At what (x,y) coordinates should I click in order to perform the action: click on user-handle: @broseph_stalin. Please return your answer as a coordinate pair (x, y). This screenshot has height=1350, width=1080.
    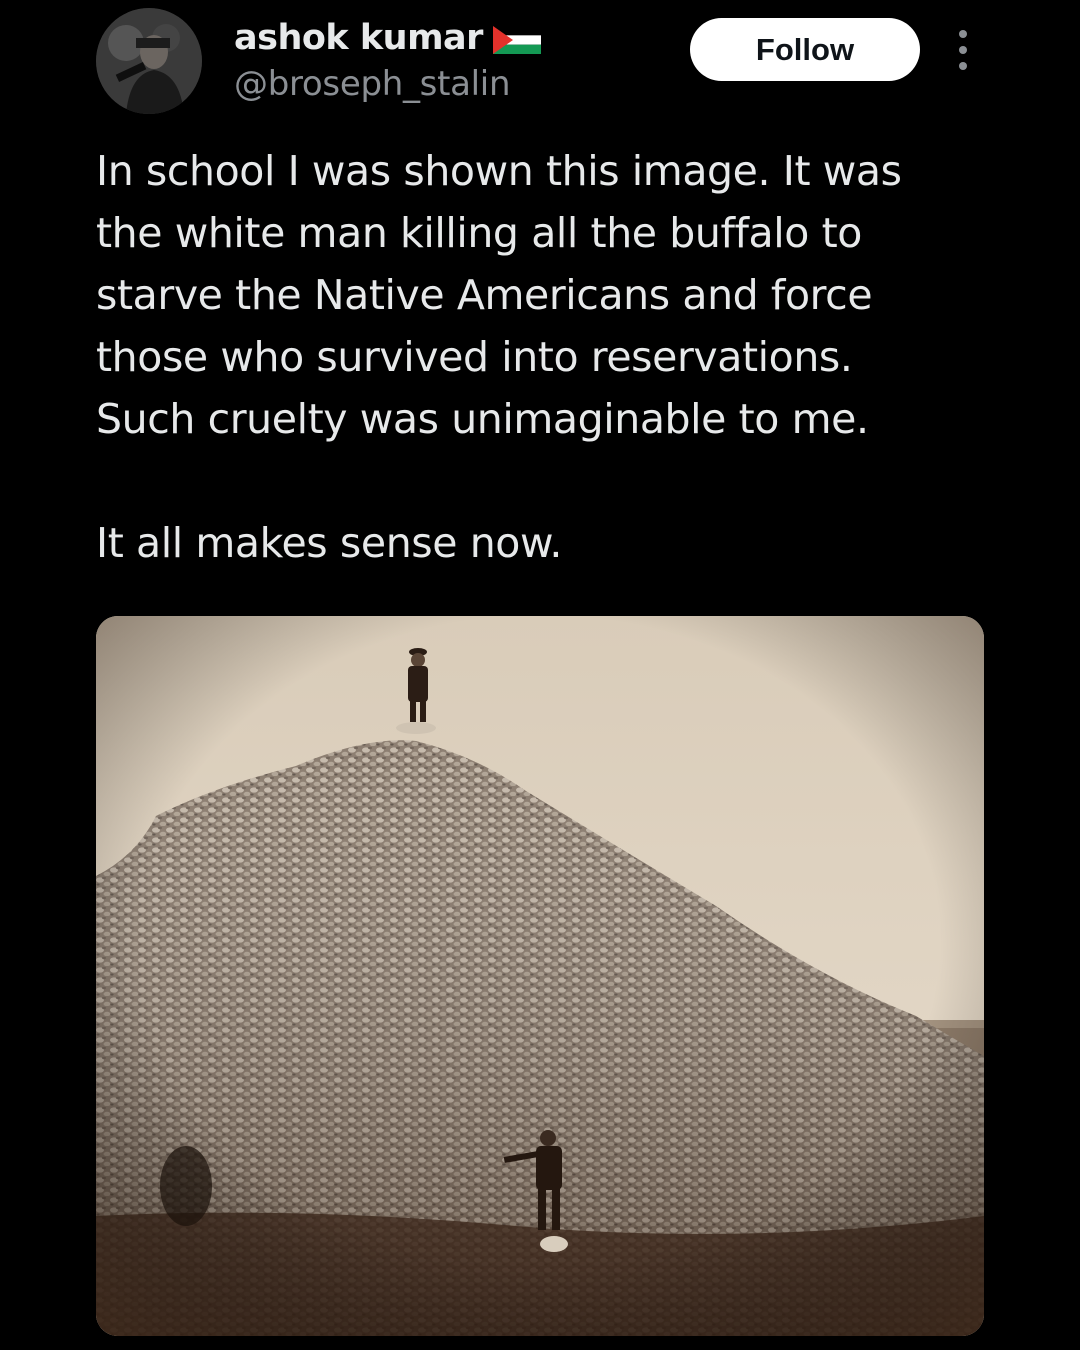
    Looking at the image, I should click on (372, 84).